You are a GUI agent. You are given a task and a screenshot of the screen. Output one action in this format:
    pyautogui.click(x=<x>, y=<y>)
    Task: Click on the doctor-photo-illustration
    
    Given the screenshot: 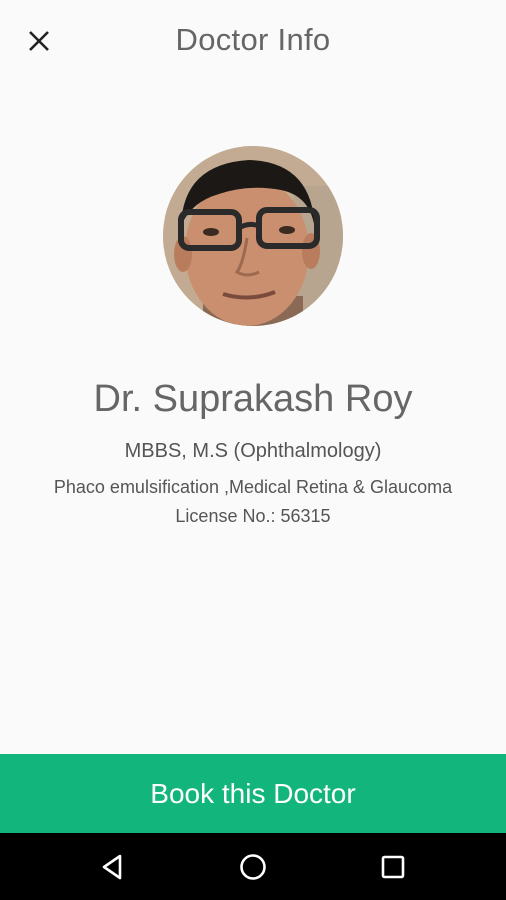 What is the action you would take?
    pyautogui.click(x=253, y=236)
    